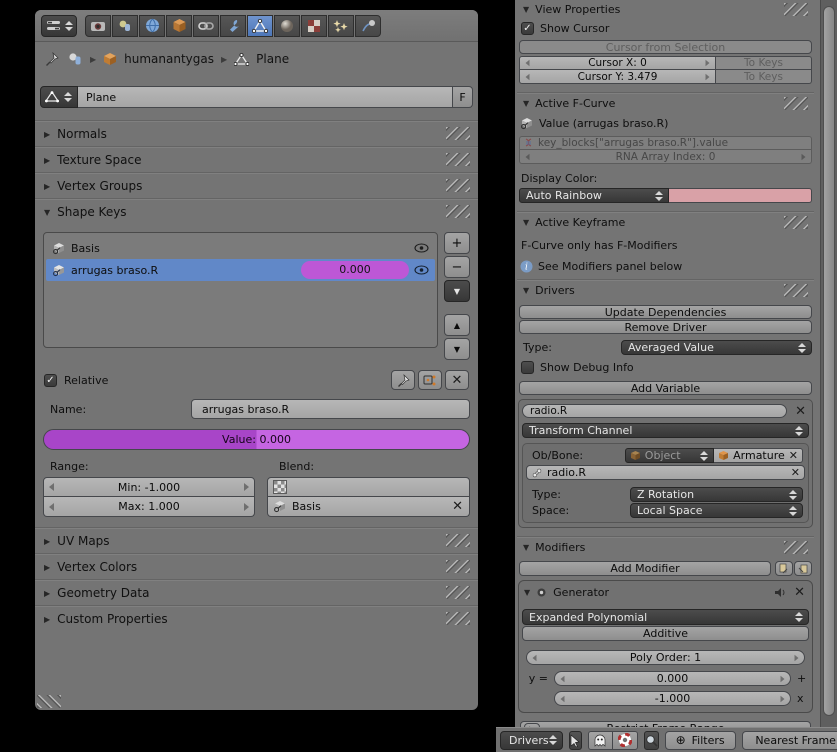 This screenshot has height=752, width=837. Describe the element at coordinates (665, 388) in the screenshot. I see `add-variable-button: Add Variable` at that location.